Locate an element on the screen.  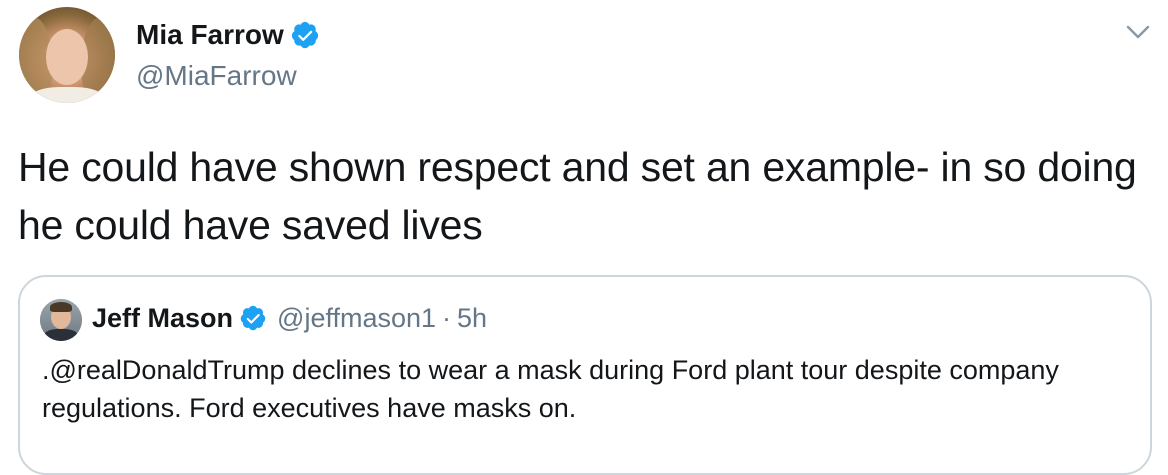
quoted-author-name: Jeff Mason is located at coordinates (162, 318).